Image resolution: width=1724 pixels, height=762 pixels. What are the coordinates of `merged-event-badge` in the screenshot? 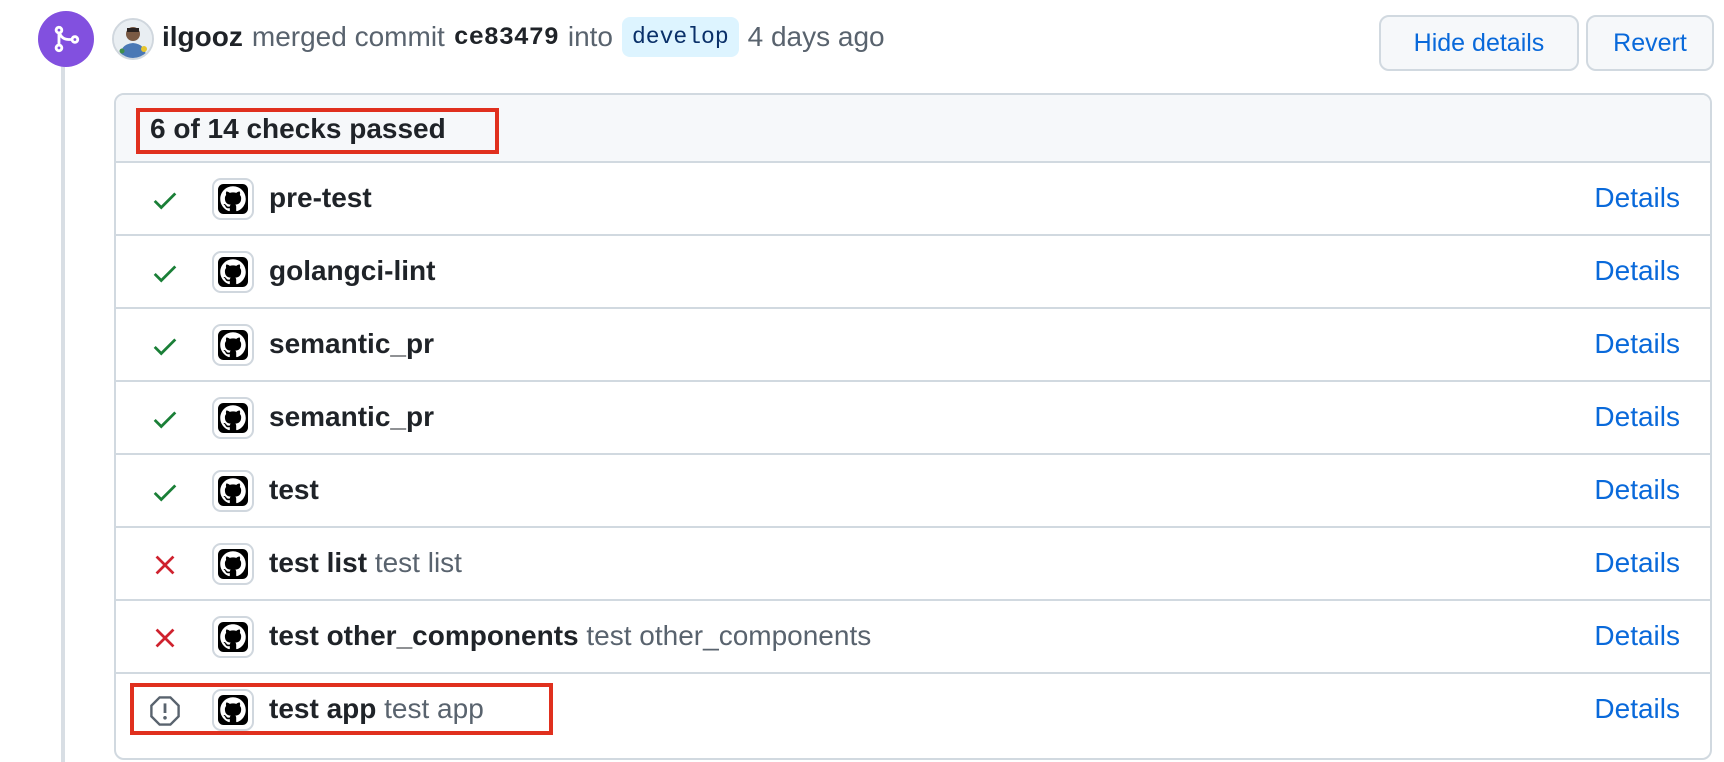 It's located at (66, 39).